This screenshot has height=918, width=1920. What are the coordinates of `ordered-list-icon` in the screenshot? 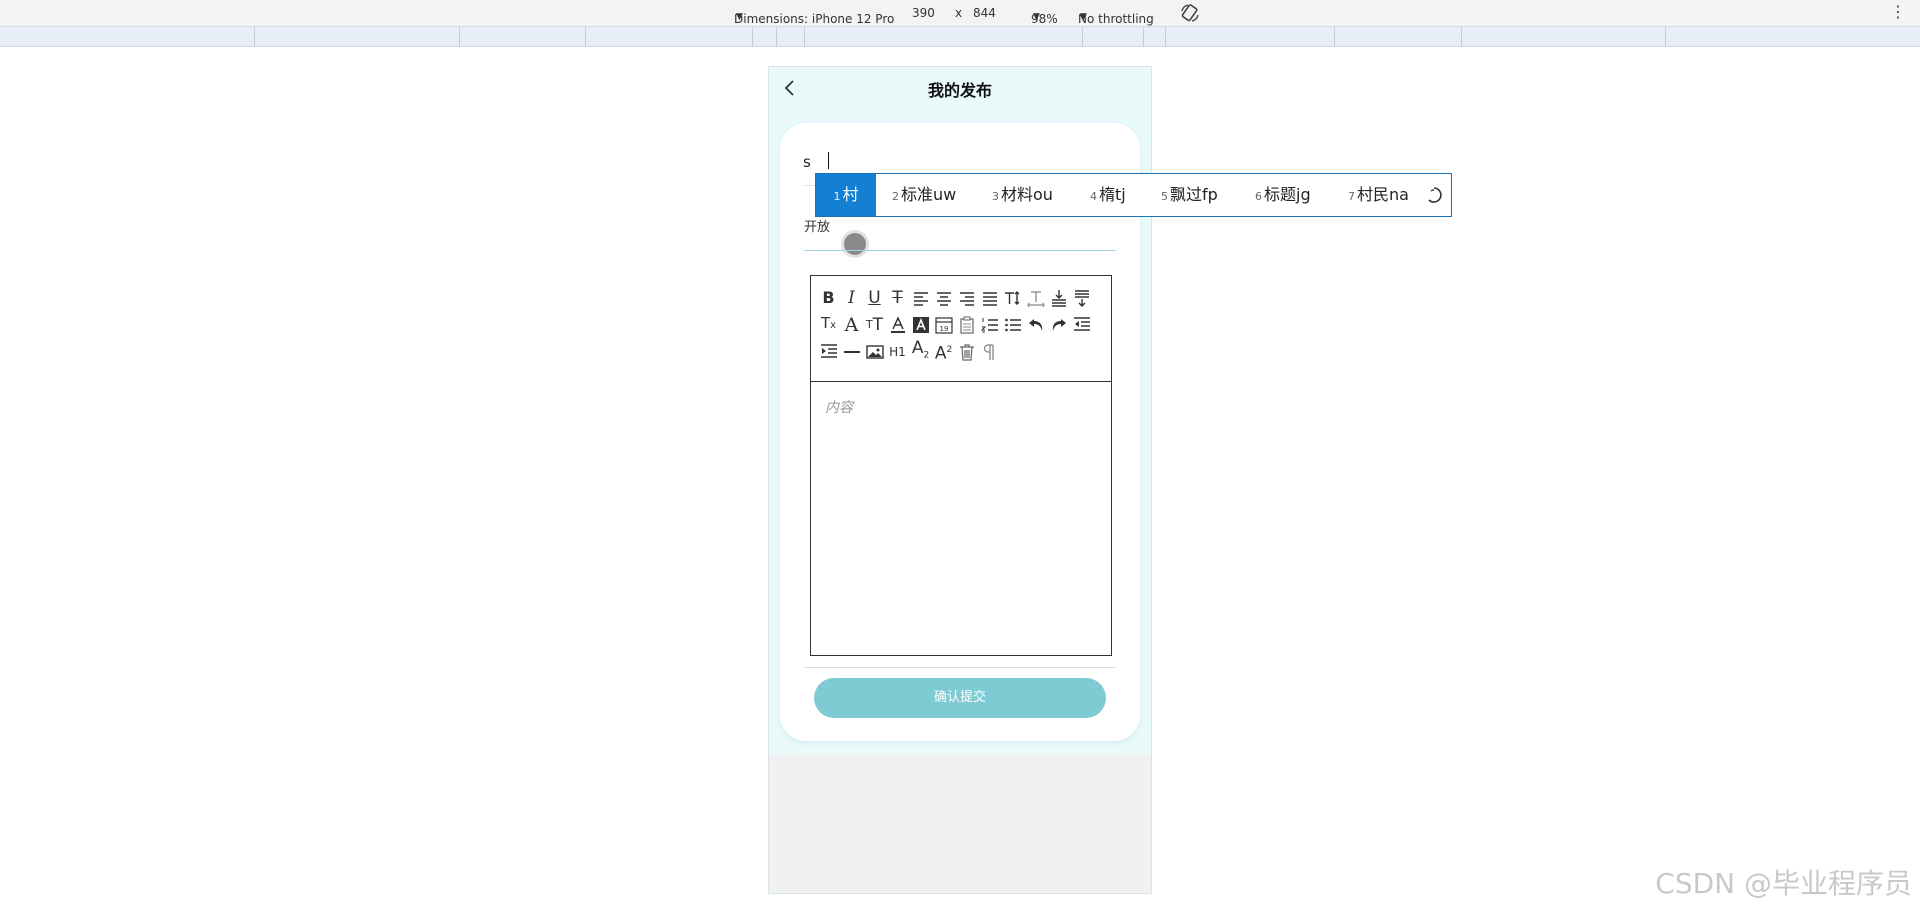 It's located at (989, 324).